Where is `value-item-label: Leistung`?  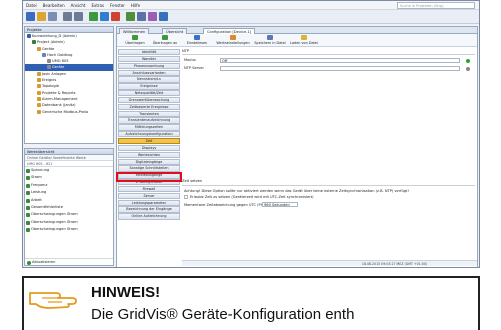
value-item-label: Leistung is located at coordinates (39, 192).